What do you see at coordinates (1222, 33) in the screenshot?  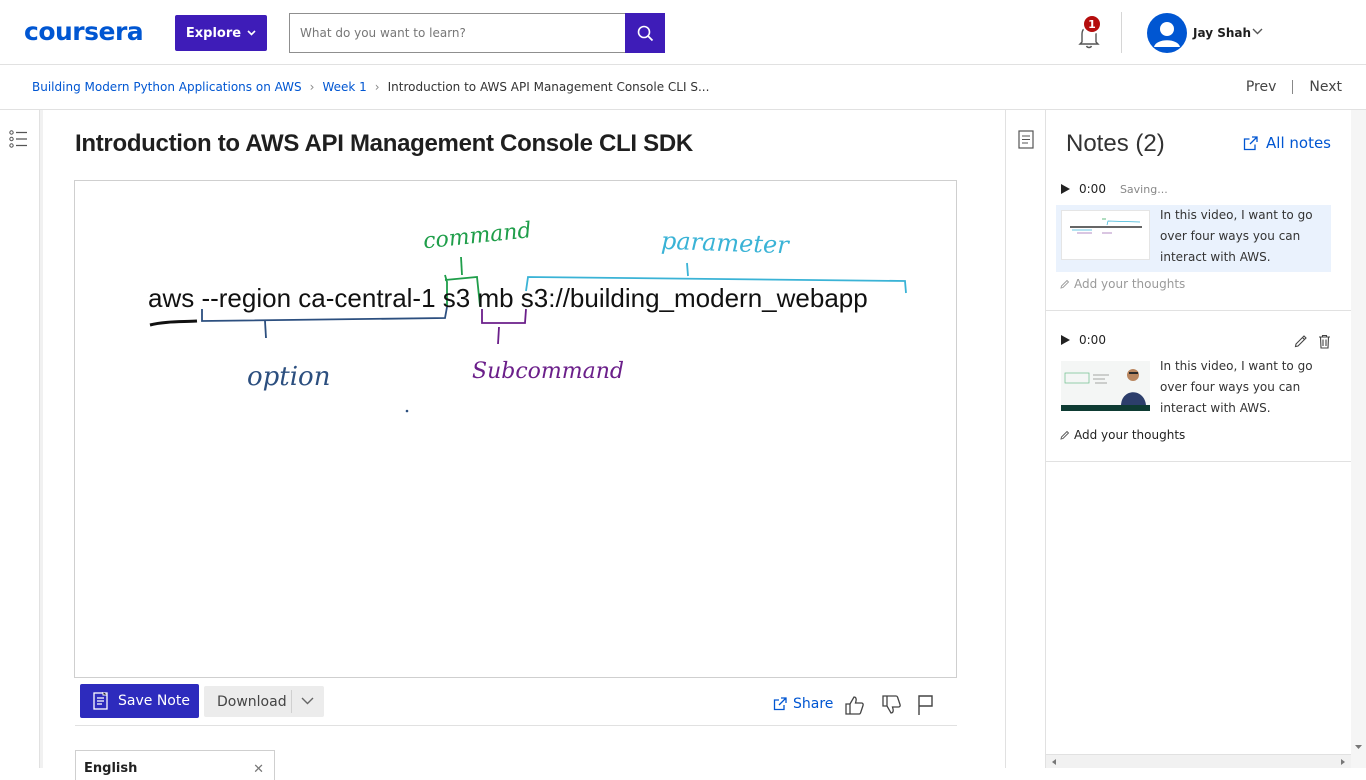 I see `user-name: Jay Shah` at bounding box center [1222, 33].